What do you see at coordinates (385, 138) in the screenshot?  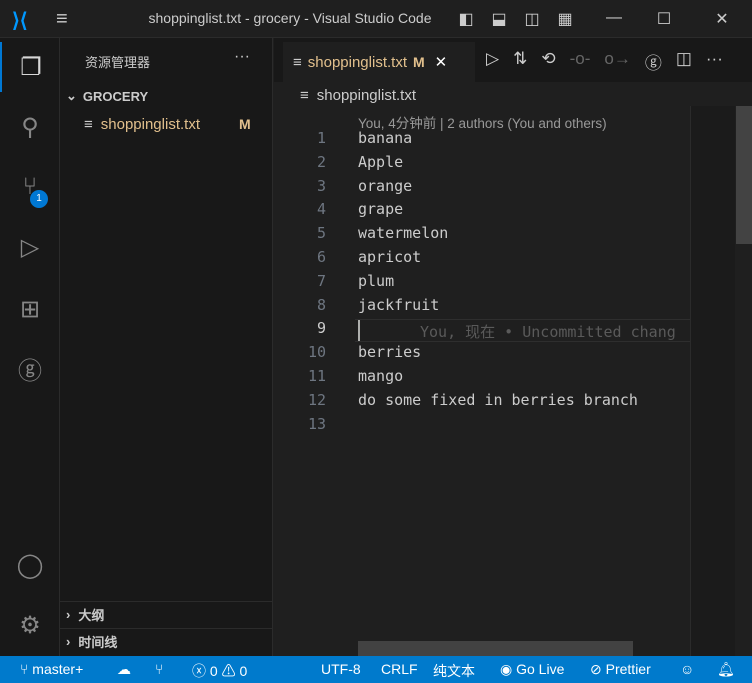 I see `code-line: banana` at bounding box center [385, 138].